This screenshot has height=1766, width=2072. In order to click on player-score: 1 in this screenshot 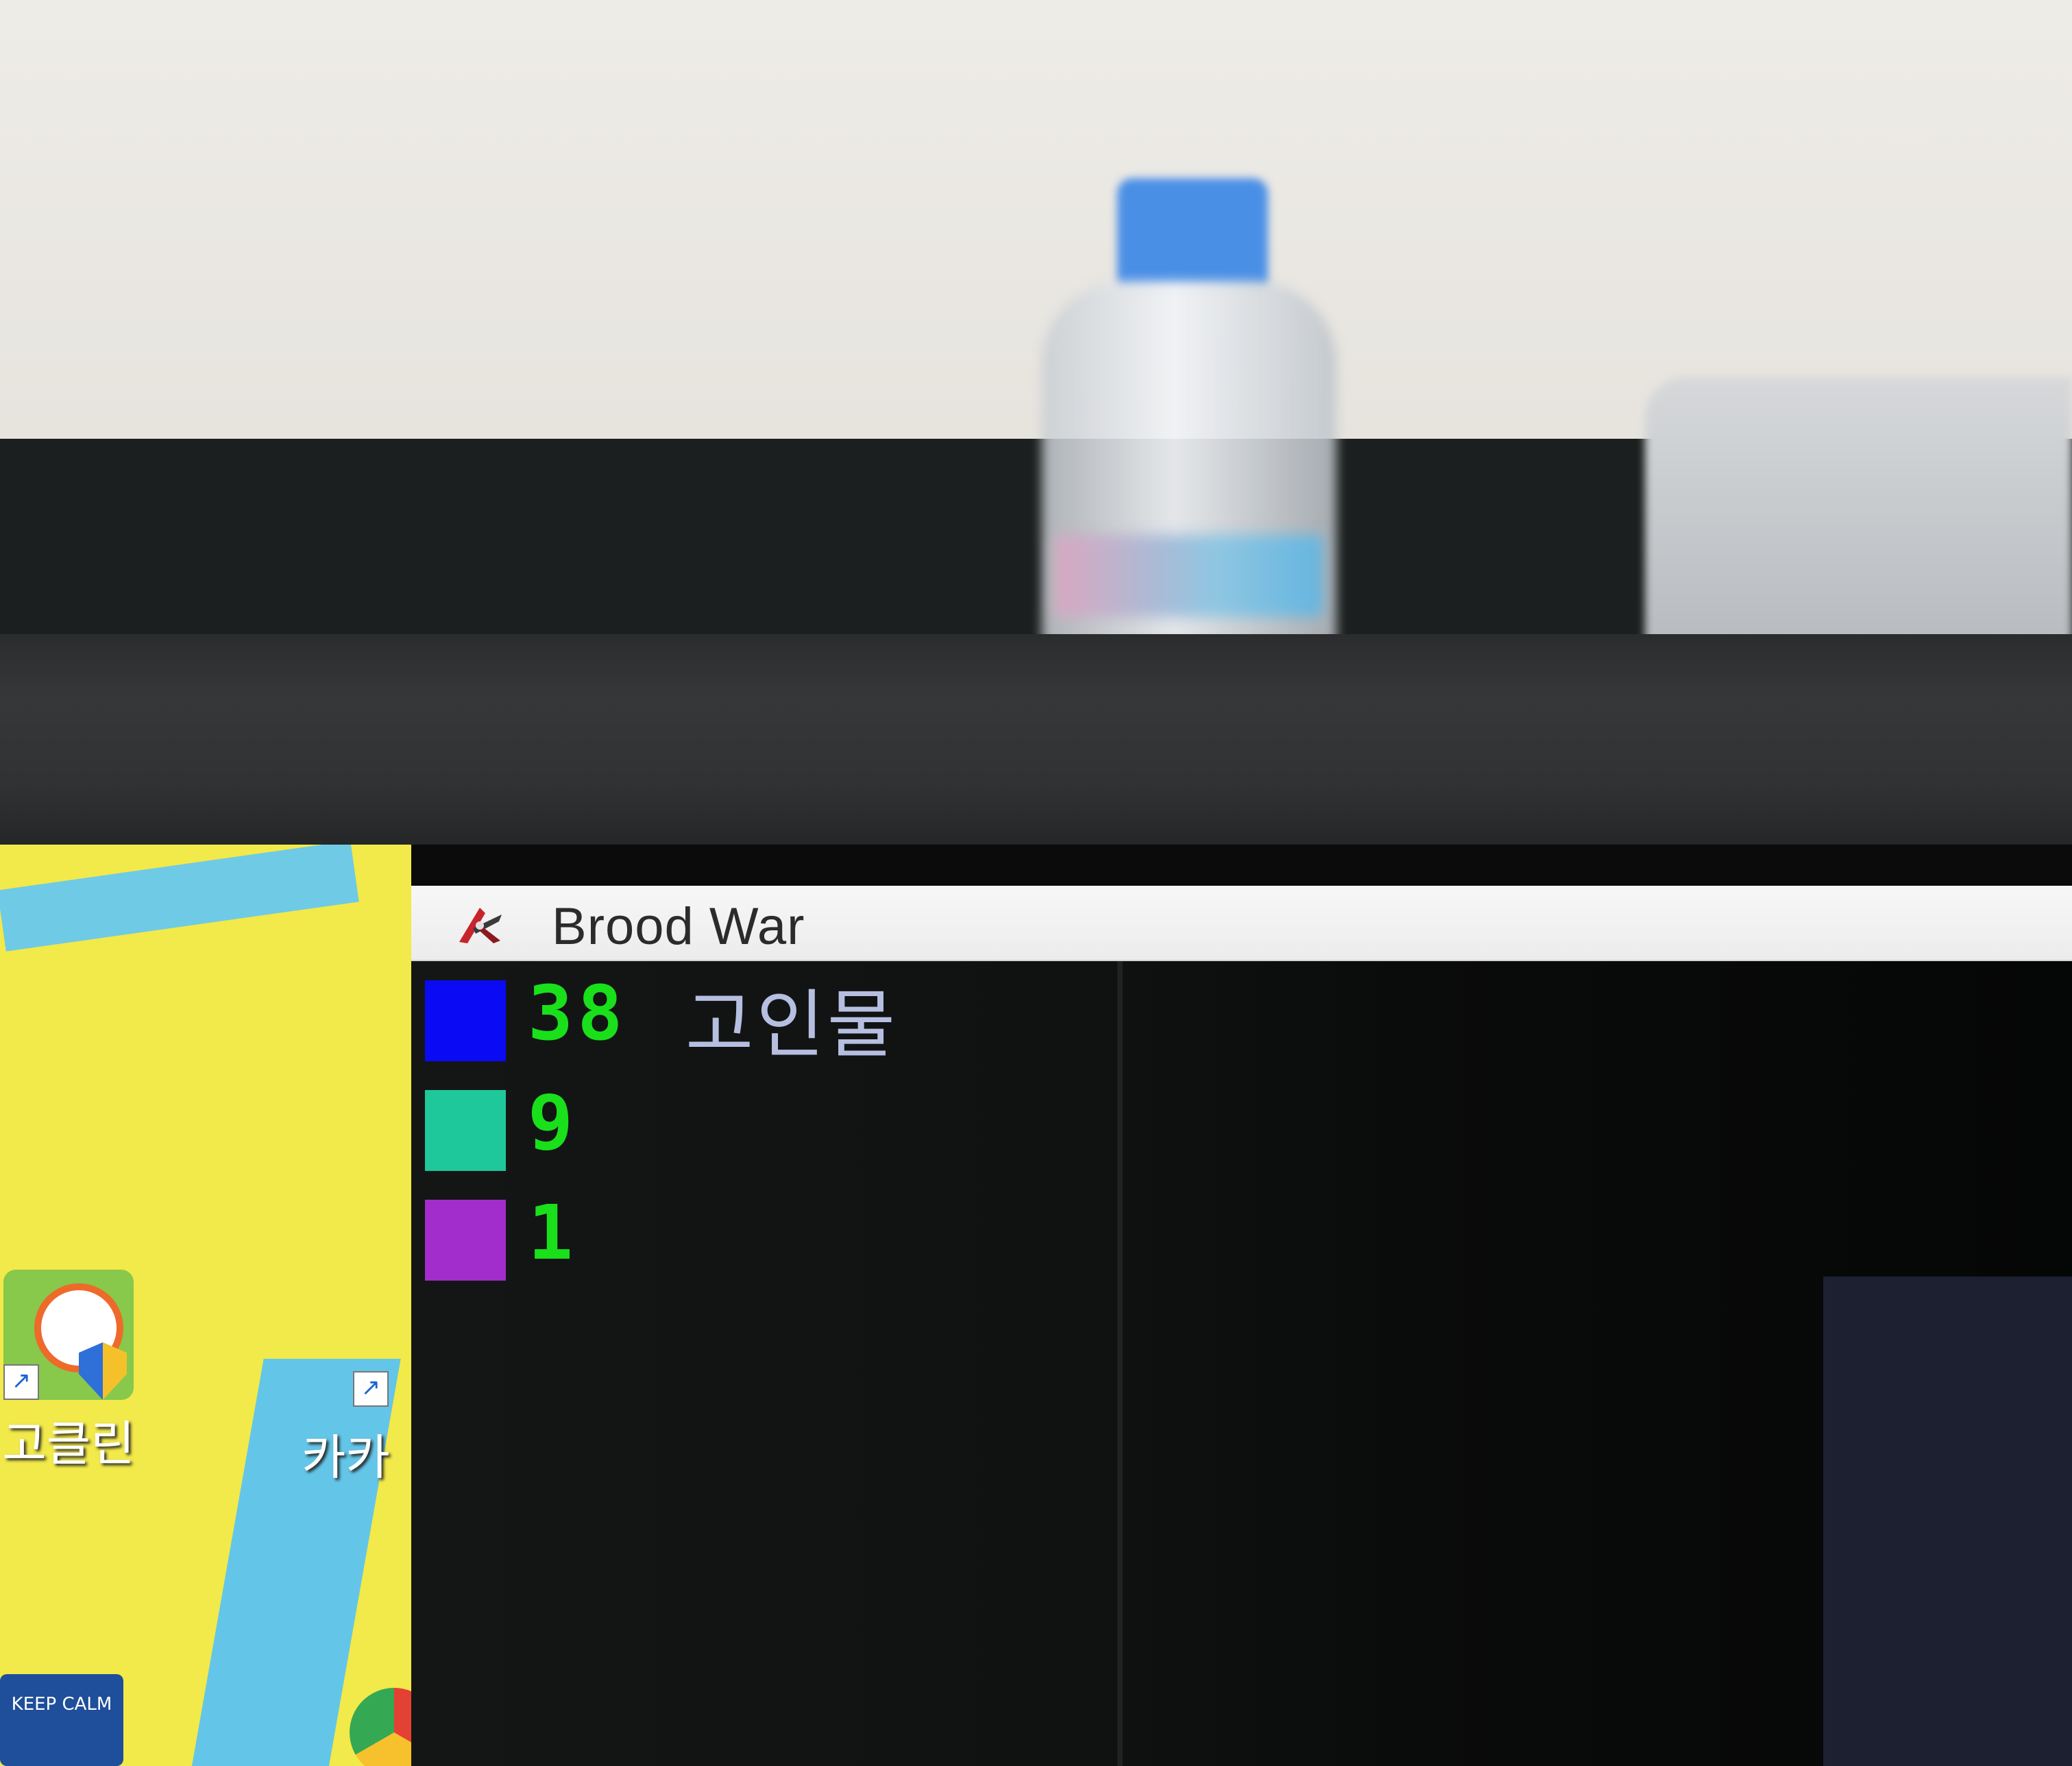, I will do `click(553, 1233)`.